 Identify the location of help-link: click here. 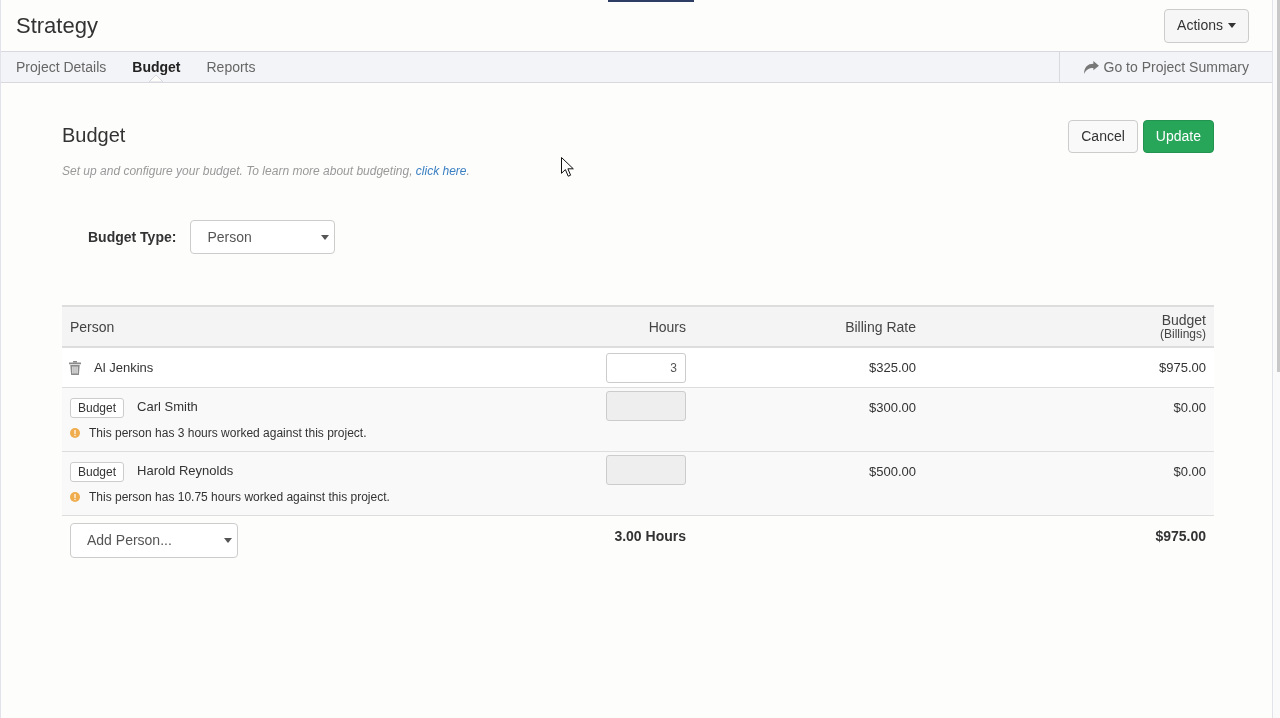
(441, 171).